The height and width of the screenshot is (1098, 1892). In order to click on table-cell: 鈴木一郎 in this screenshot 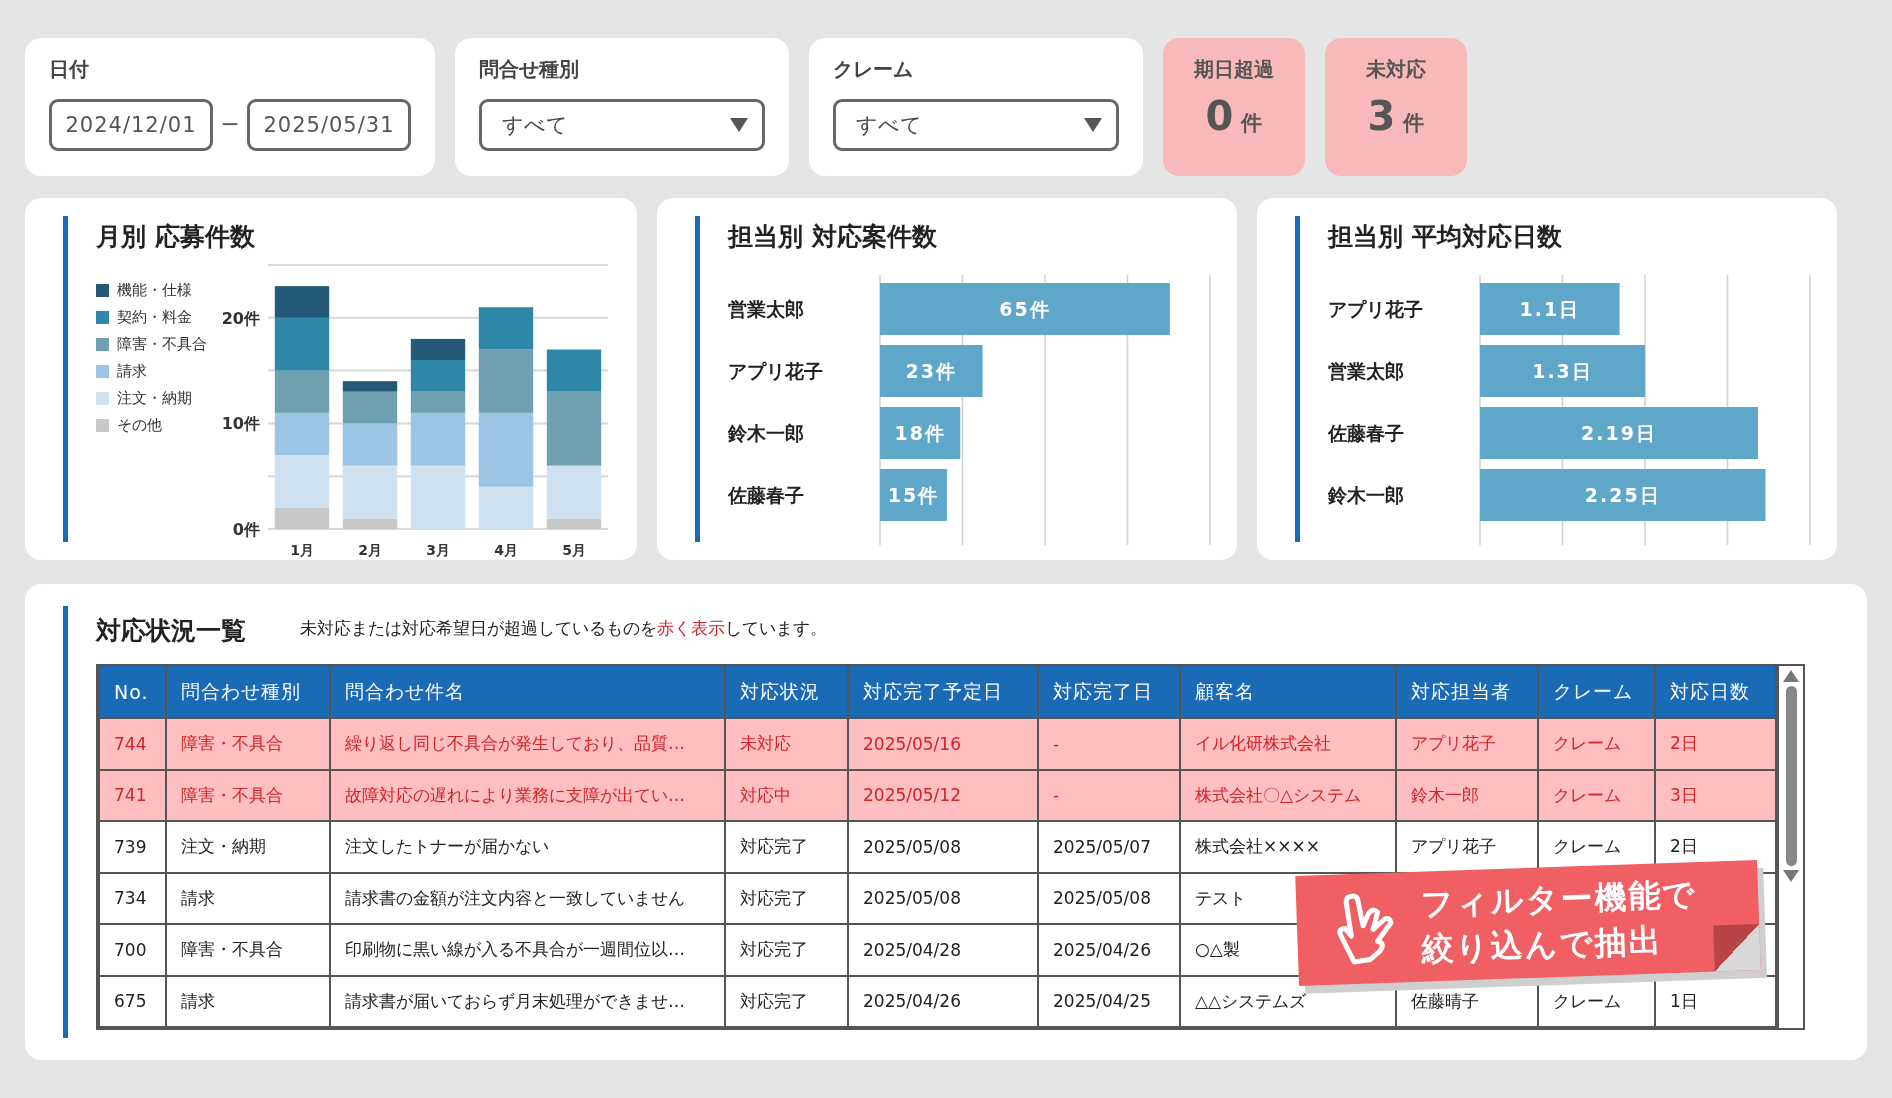, I will do `click(1467, 795)`.